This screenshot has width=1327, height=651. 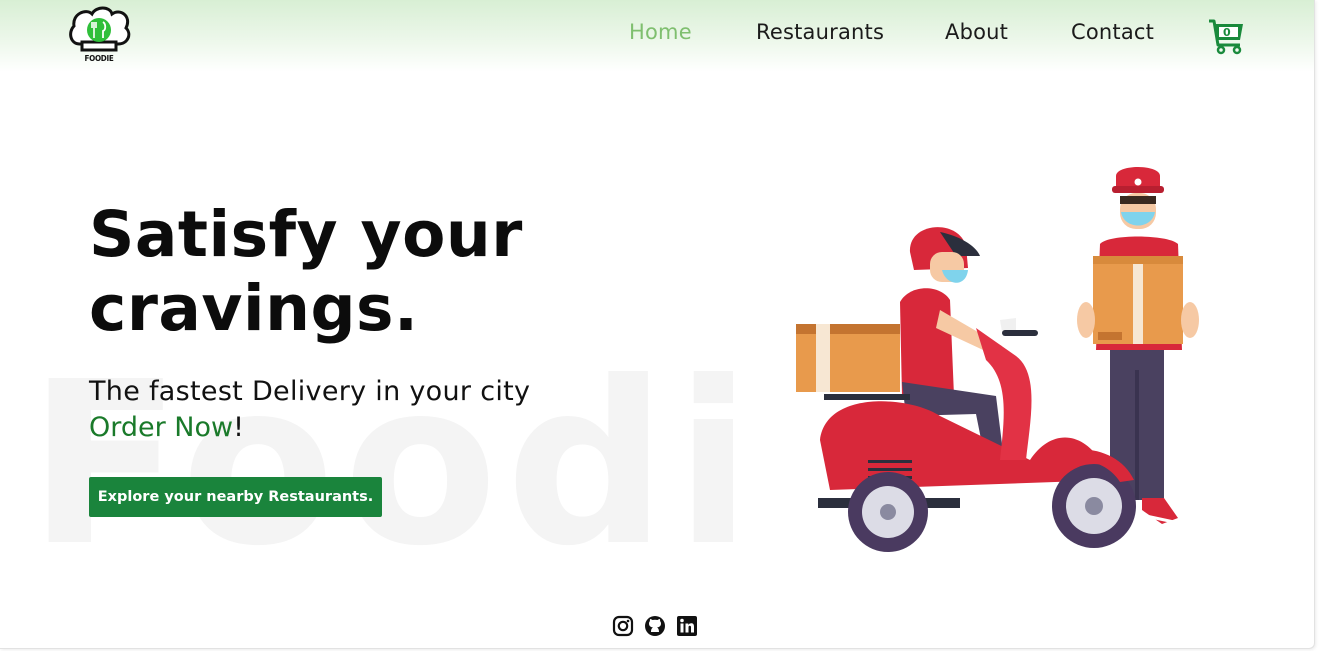 I want to click on foodie-logo: FOODIE, so click(x=99, y=35).